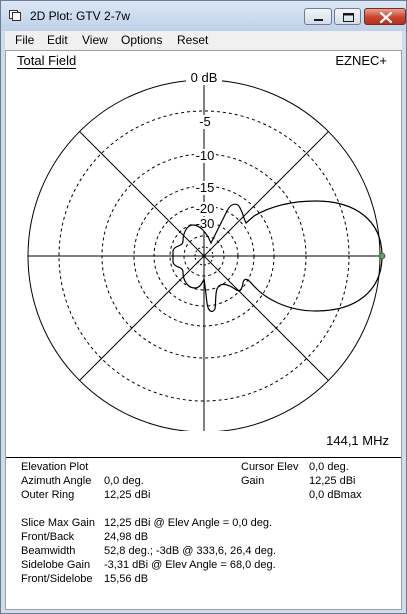 The width and height of the screenshot is (407, 614). What do you see at coordinates (192, 40) in the screenshot?
I see `menu-reset: Reset` at bounding box center [192, 40].